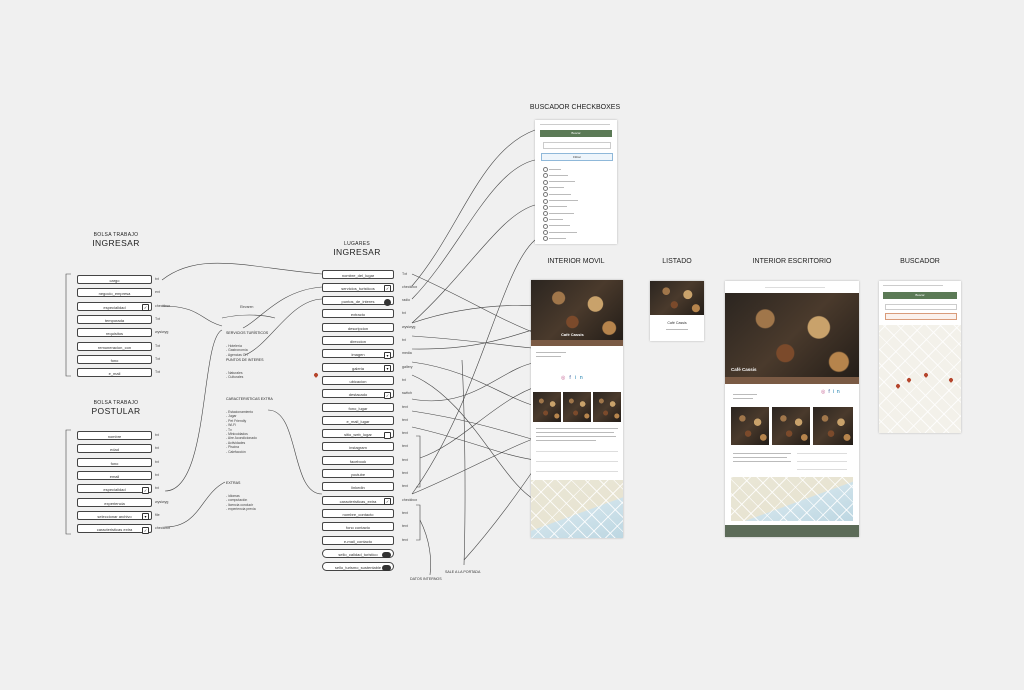  Describe the element at coordinates (409, 326) in the screenshot. I see `lugares-field-type: wysiwyg` at that location.